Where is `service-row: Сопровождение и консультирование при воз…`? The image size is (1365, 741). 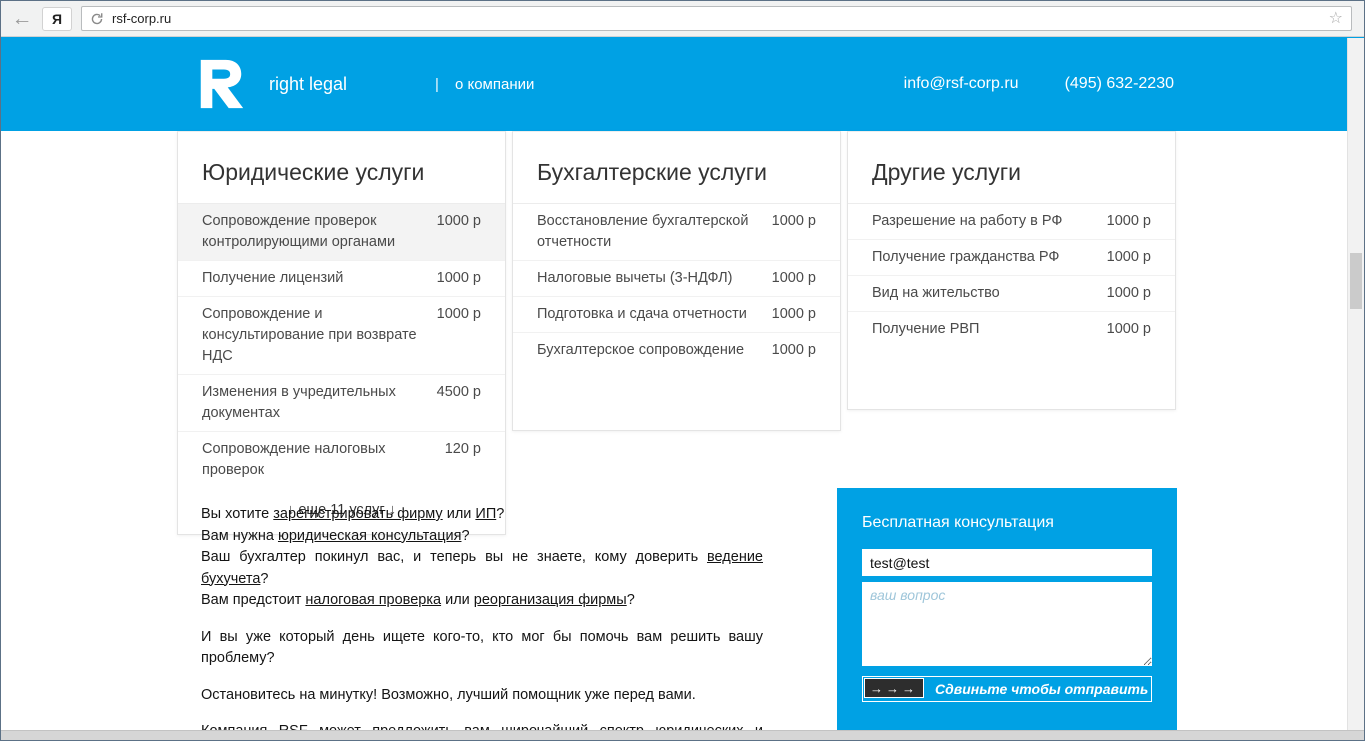 service-row: Сопровождение и консультирование при воз… is located at coordinates (341, 336).